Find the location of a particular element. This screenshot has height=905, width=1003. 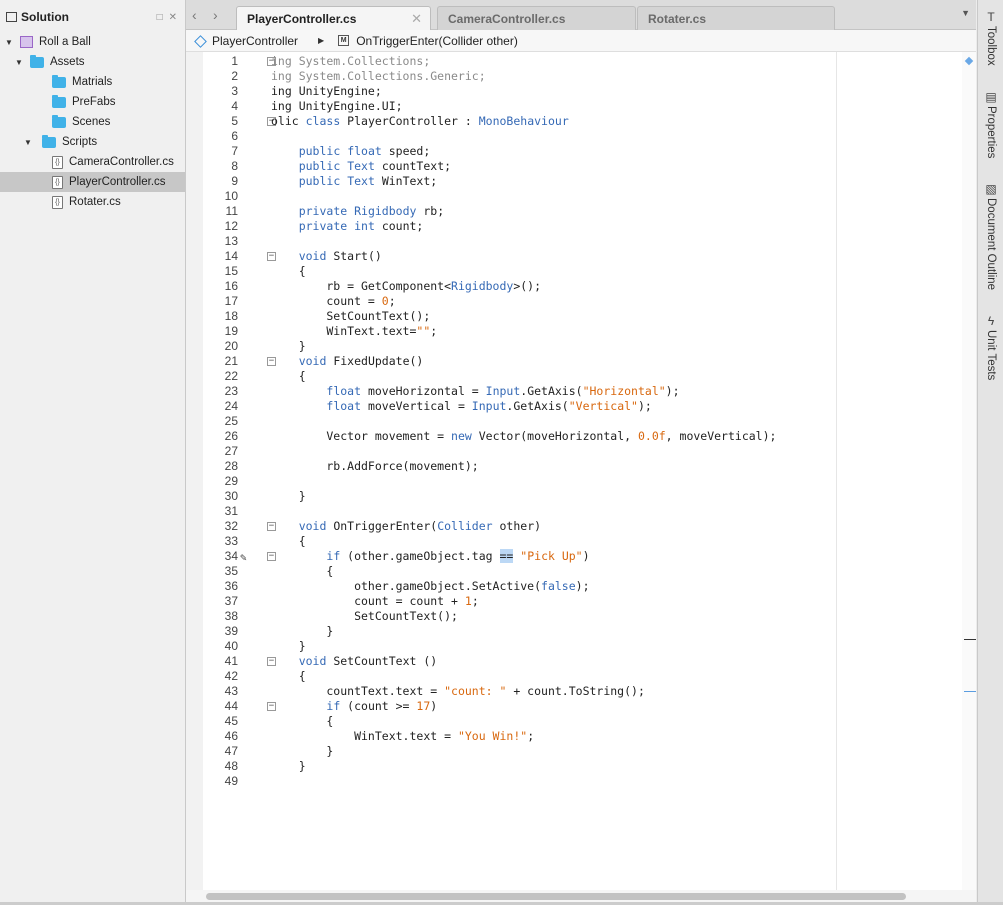

code-line: 19 WinText.text=""; is located at coordinates (589, 331).